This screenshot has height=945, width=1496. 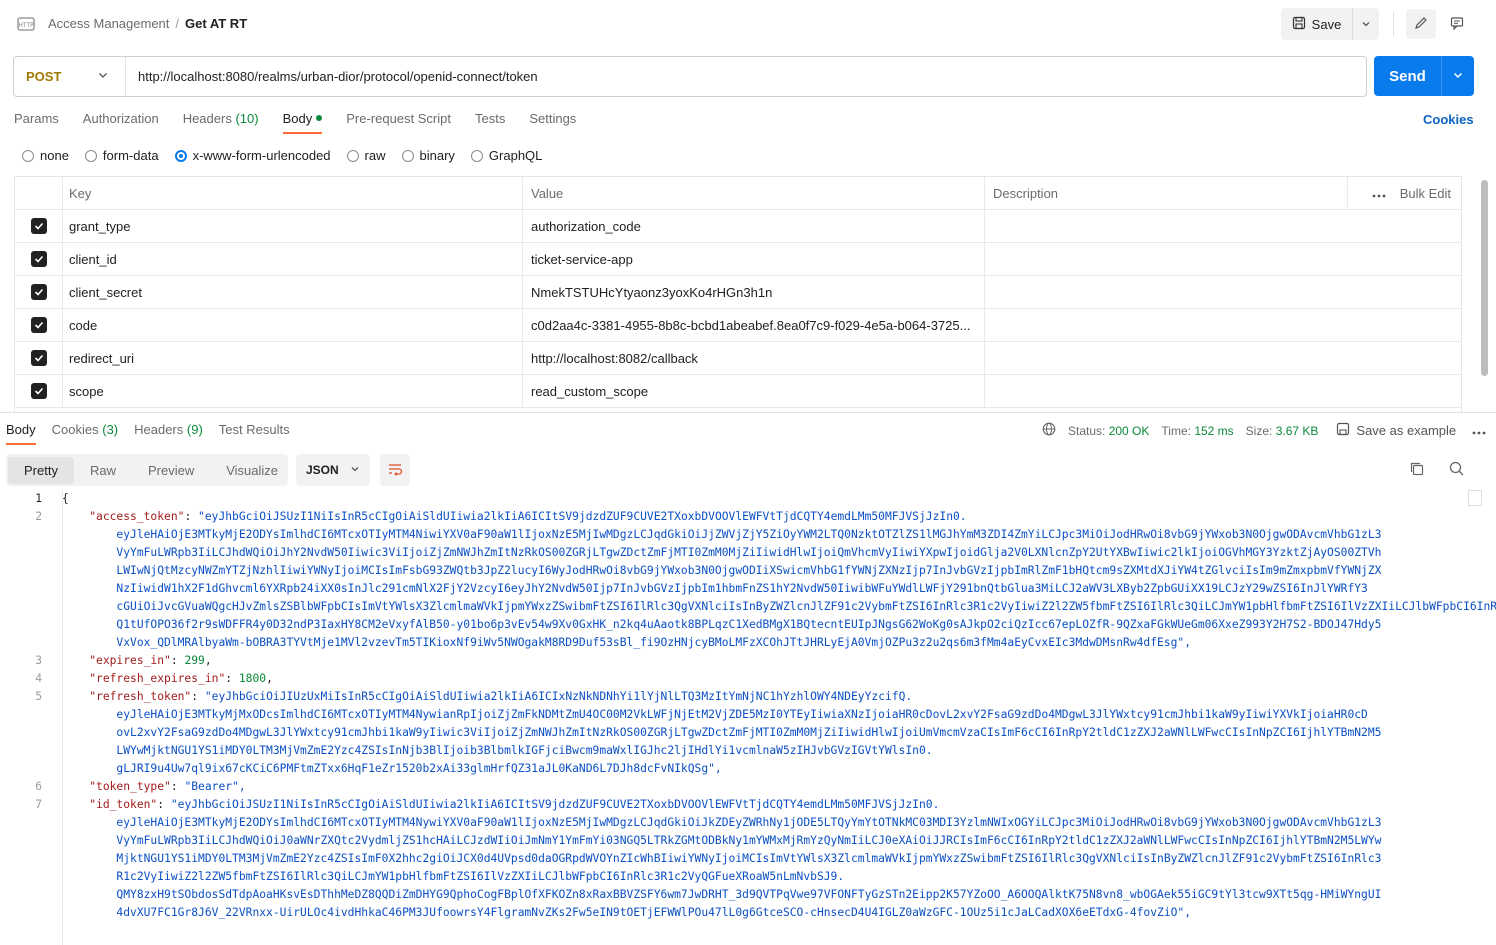 I want to click on request-name: Get AT RT, so click(x=216, y=23).